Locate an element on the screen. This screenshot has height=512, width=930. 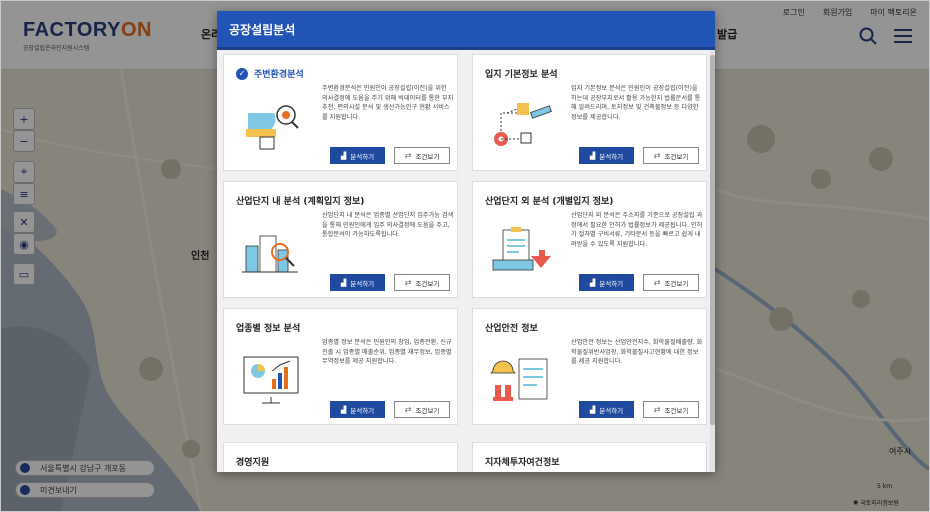
card-title: 산업단지 내 분석 (계획입지 정보) is located at coordinates (300, 202).